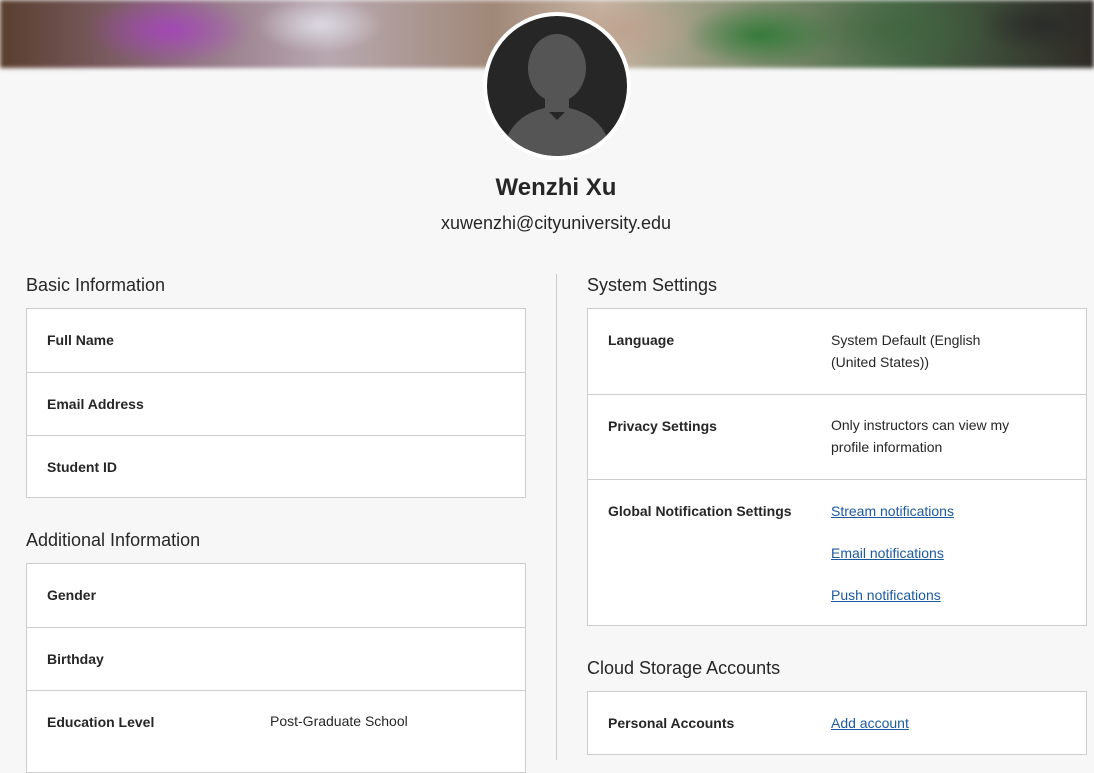 The image size is (1094, 773). Describe the element at coordinates (886, 595) in the screenshot. I see `push-notifications-link: Push notifications` at that location.